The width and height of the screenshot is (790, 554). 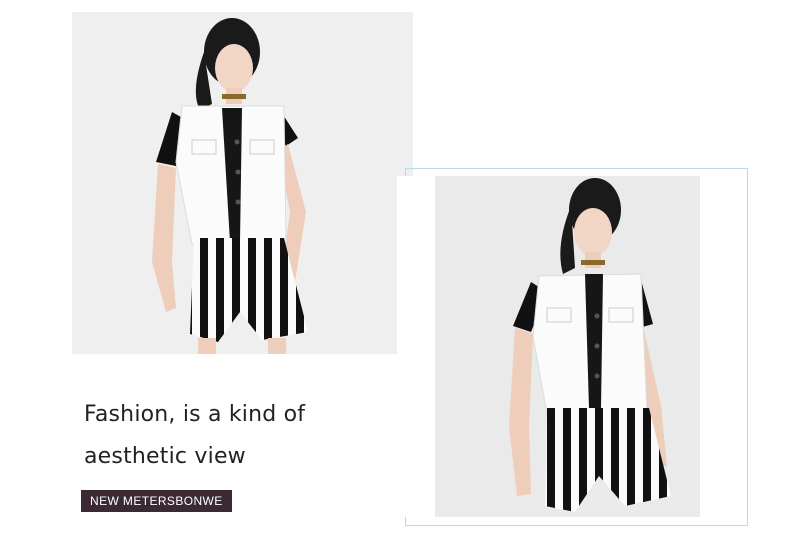 What do you see at coordinates (590, 345) in the screenshot?
I see `model-figure-right` at bounding box center [590, 345].